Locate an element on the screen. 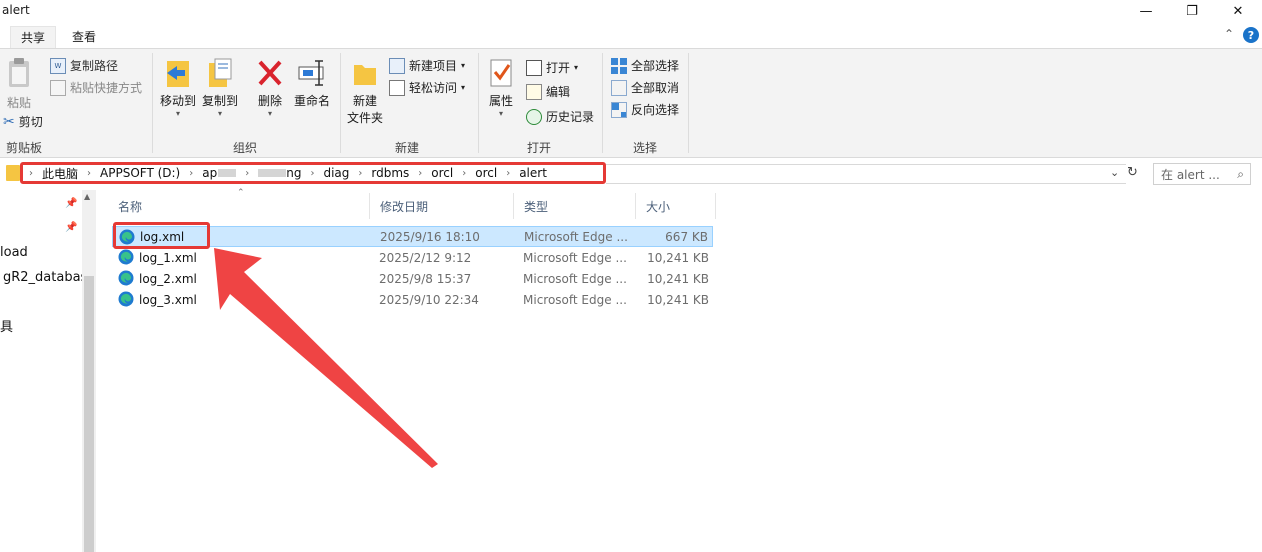 This screenshot has width=1262, height=552. open-button: 打开 ▾ is located at coordinates (552, 67).